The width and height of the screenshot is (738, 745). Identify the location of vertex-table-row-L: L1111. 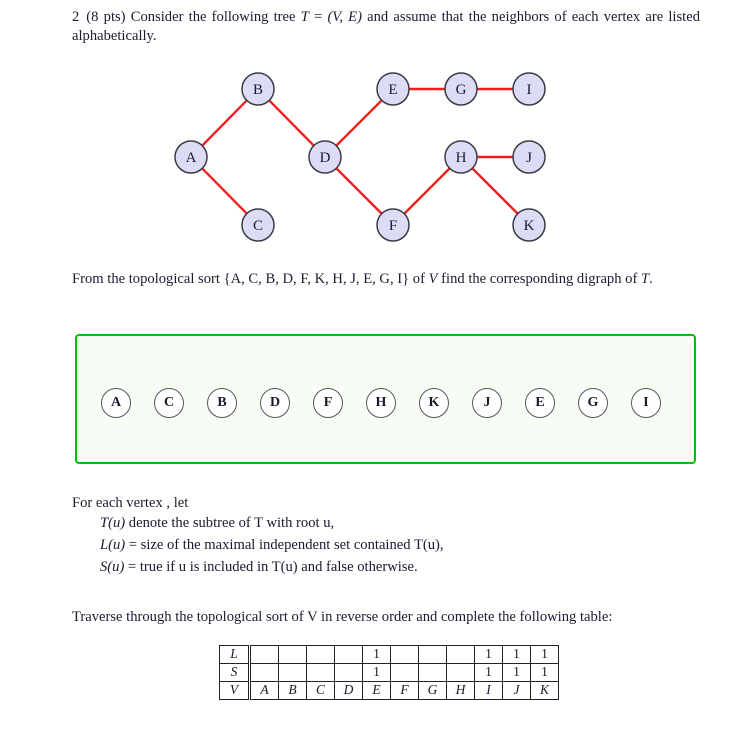
(389, 654).